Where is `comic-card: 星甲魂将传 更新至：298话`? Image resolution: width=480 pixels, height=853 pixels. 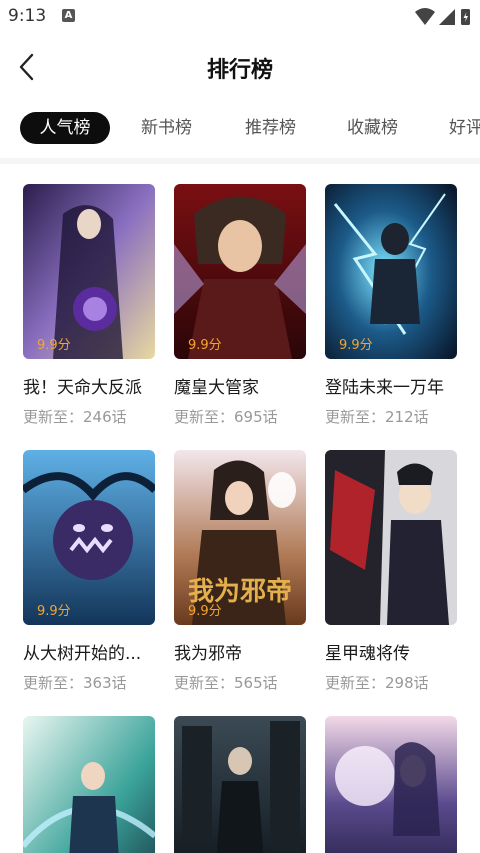 comic-card: 星甲魂将传 更新至：298话 is located at coordinates (391, 571).